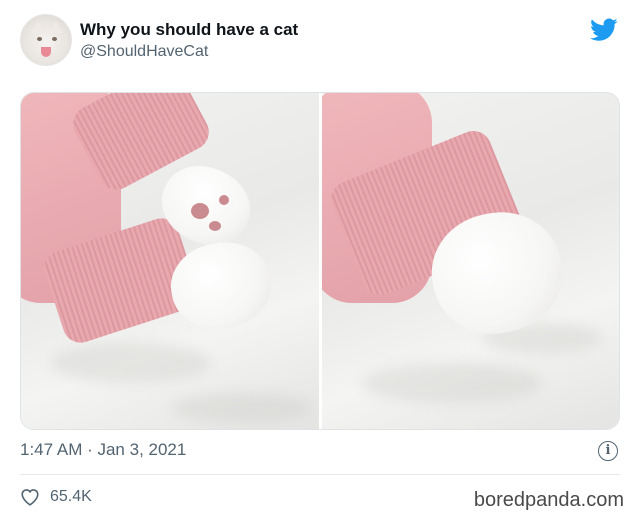  Describe the element at coordinates (30, 497) in the screenshot. I see `heart-icon` at that location.